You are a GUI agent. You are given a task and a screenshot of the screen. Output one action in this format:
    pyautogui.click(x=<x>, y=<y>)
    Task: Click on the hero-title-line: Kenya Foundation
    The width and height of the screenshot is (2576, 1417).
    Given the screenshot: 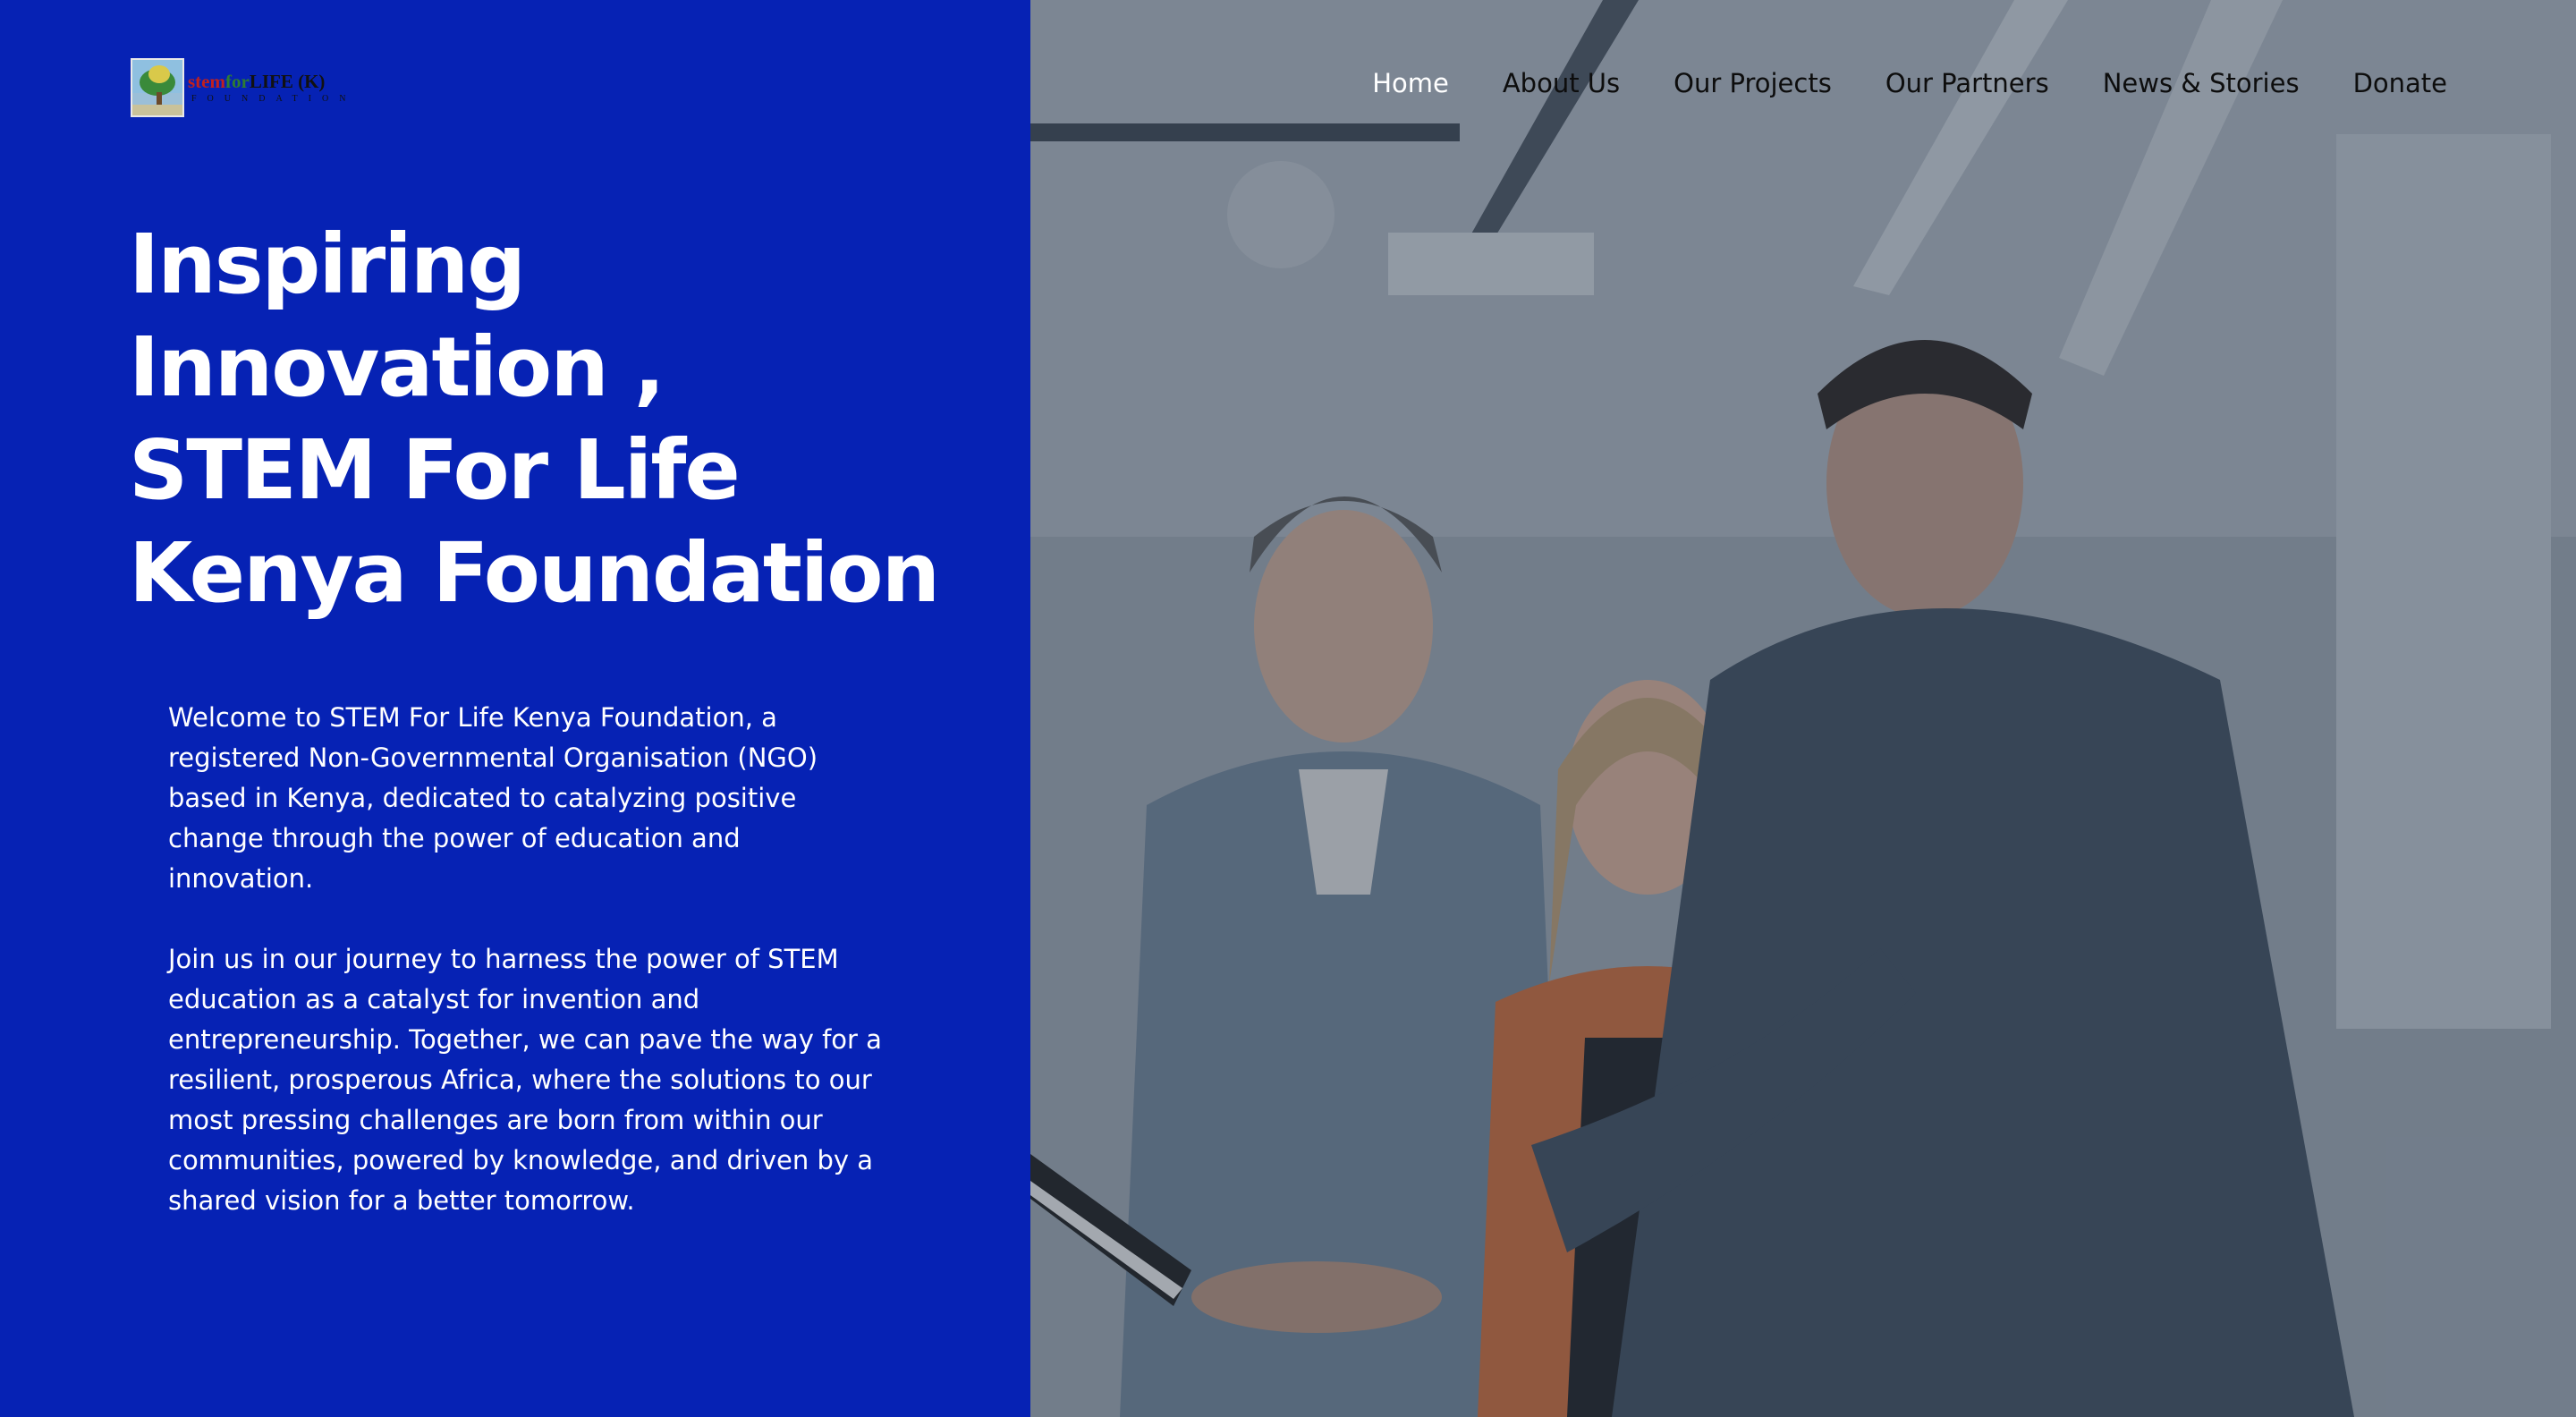 What is the action you would take?
    pyautogui.click(x=534, y=573)
    